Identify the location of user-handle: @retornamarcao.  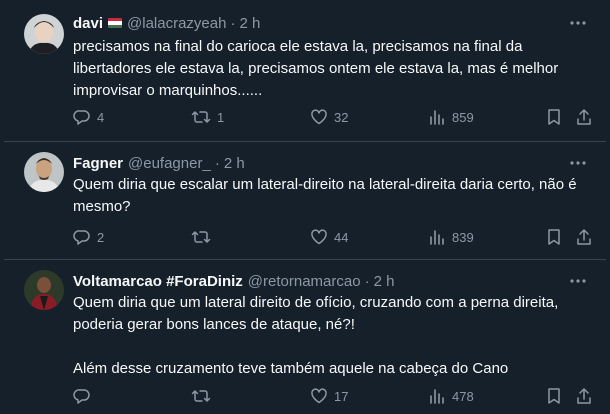
(304, 281).